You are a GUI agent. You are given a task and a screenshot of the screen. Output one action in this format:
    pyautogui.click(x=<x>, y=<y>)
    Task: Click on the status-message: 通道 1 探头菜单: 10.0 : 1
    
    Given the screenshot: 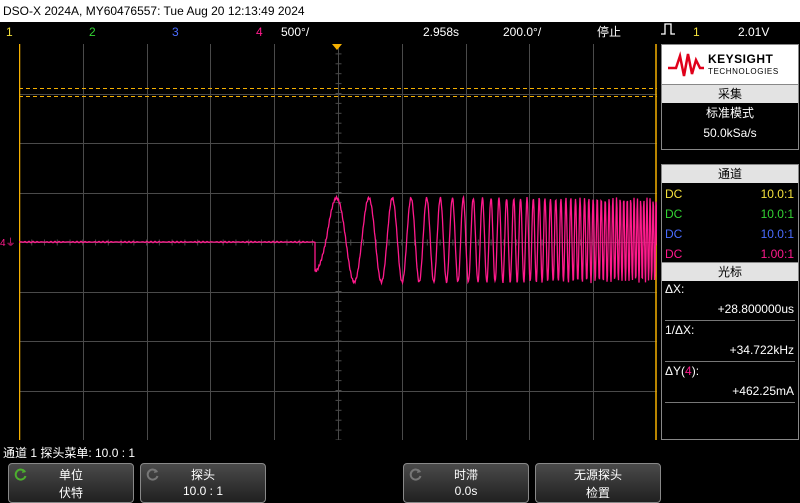 What is the action you would take?
    pyautogui.click(x=69, y=453)
    